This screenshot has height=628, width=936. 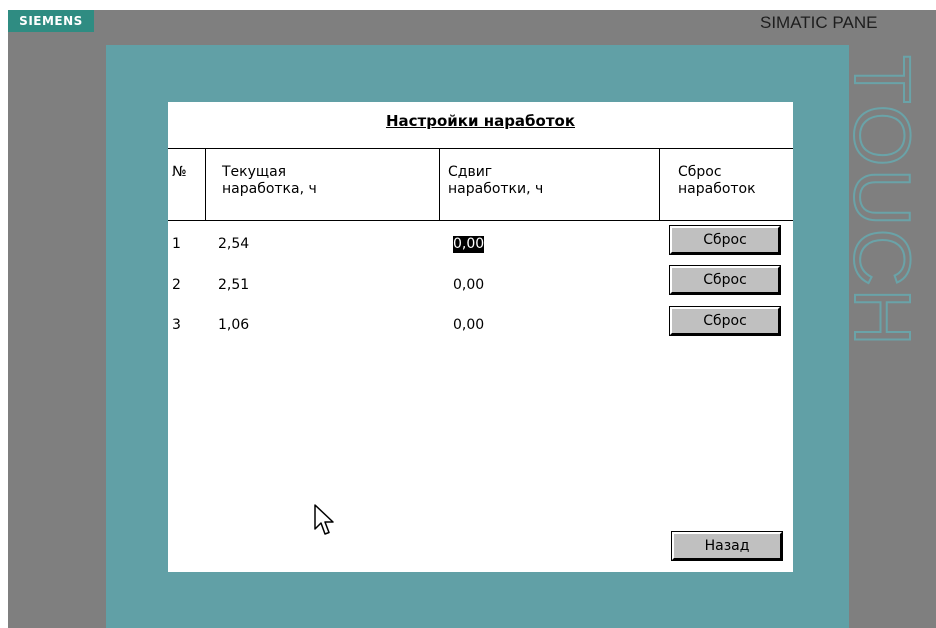 What do you see at coordinates (176, 244) in the screenshot?
I see `row-number: 1` at bounding box center [176, 244].